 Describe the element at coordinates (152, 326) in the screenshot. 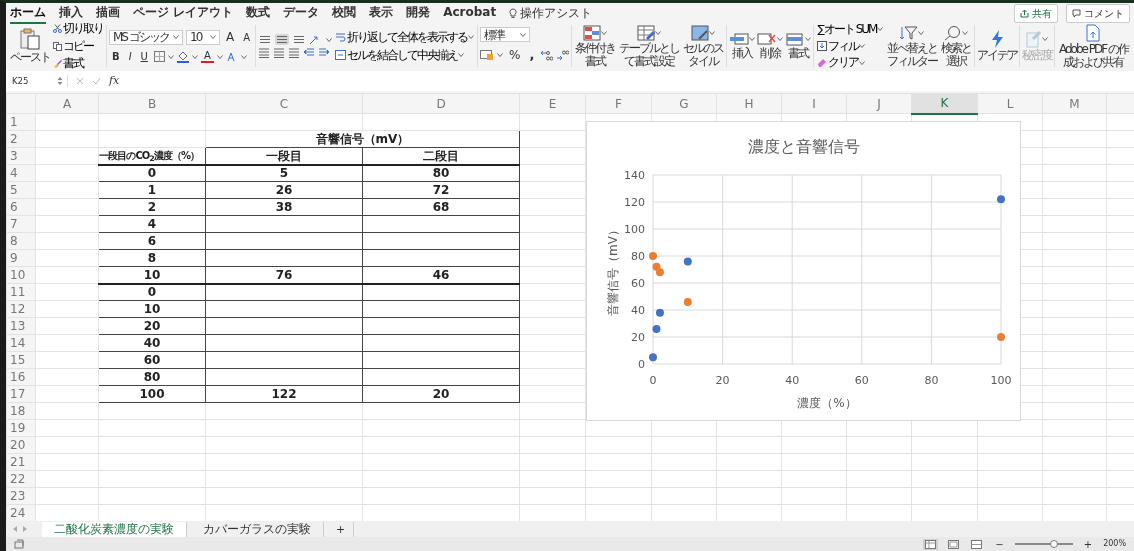

I see `table-cell: 20` at that location.